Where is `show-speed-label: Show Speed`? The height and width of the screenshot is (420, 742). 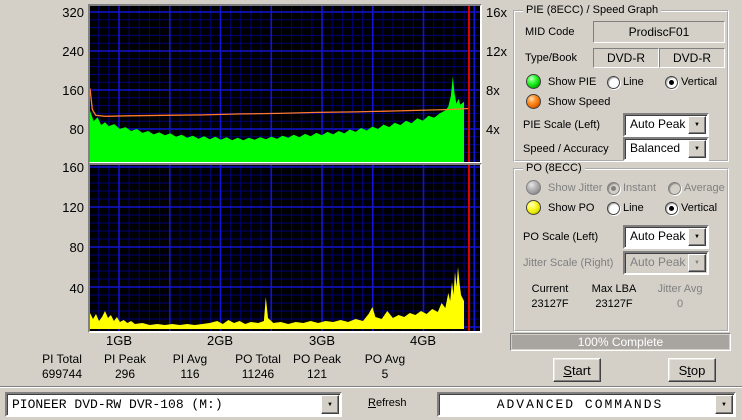
show-speed-label: Show Speed is located at coordinates (579, 102).